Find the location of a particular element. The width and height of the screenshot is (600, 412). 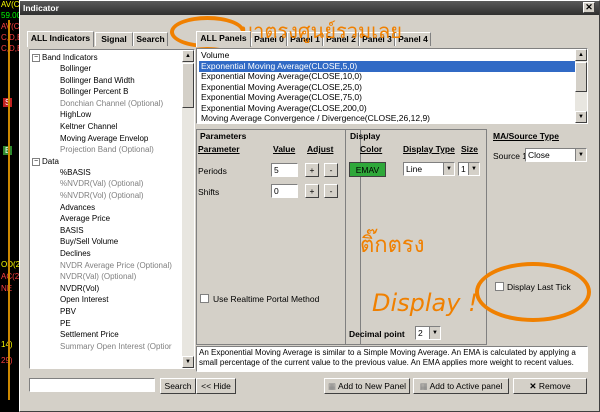

tree-group: − Band Indicators is located at coordinates (65, 57).